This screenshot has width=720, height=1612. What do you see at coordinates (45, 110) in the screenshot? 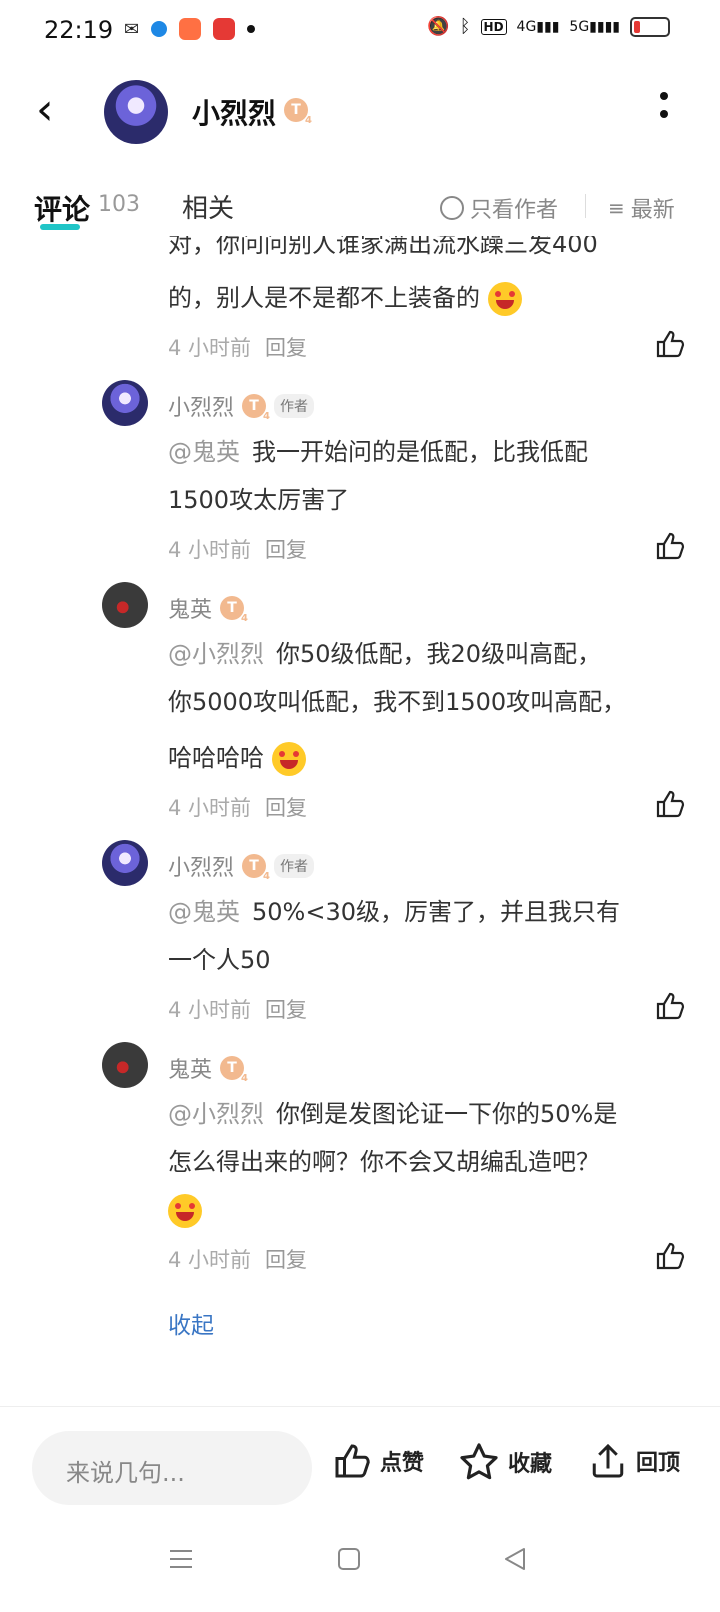
I see `back-button: ‹` at bounding box center [45, 110].